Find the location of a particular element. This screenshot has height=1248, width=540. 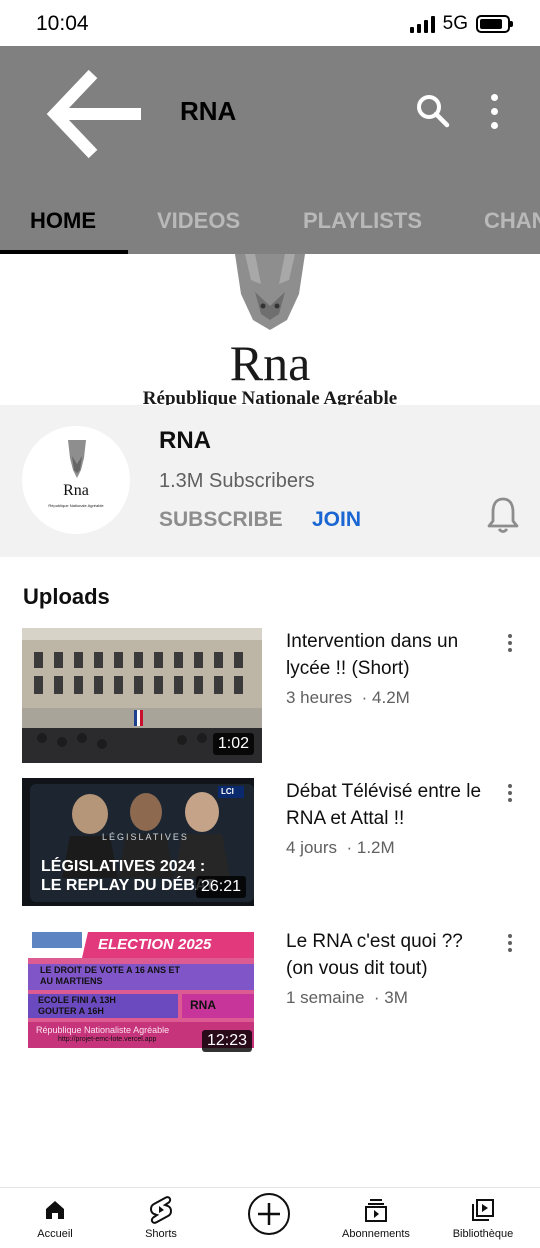

cellular-signal-icon is located at coordinates (422, 24).